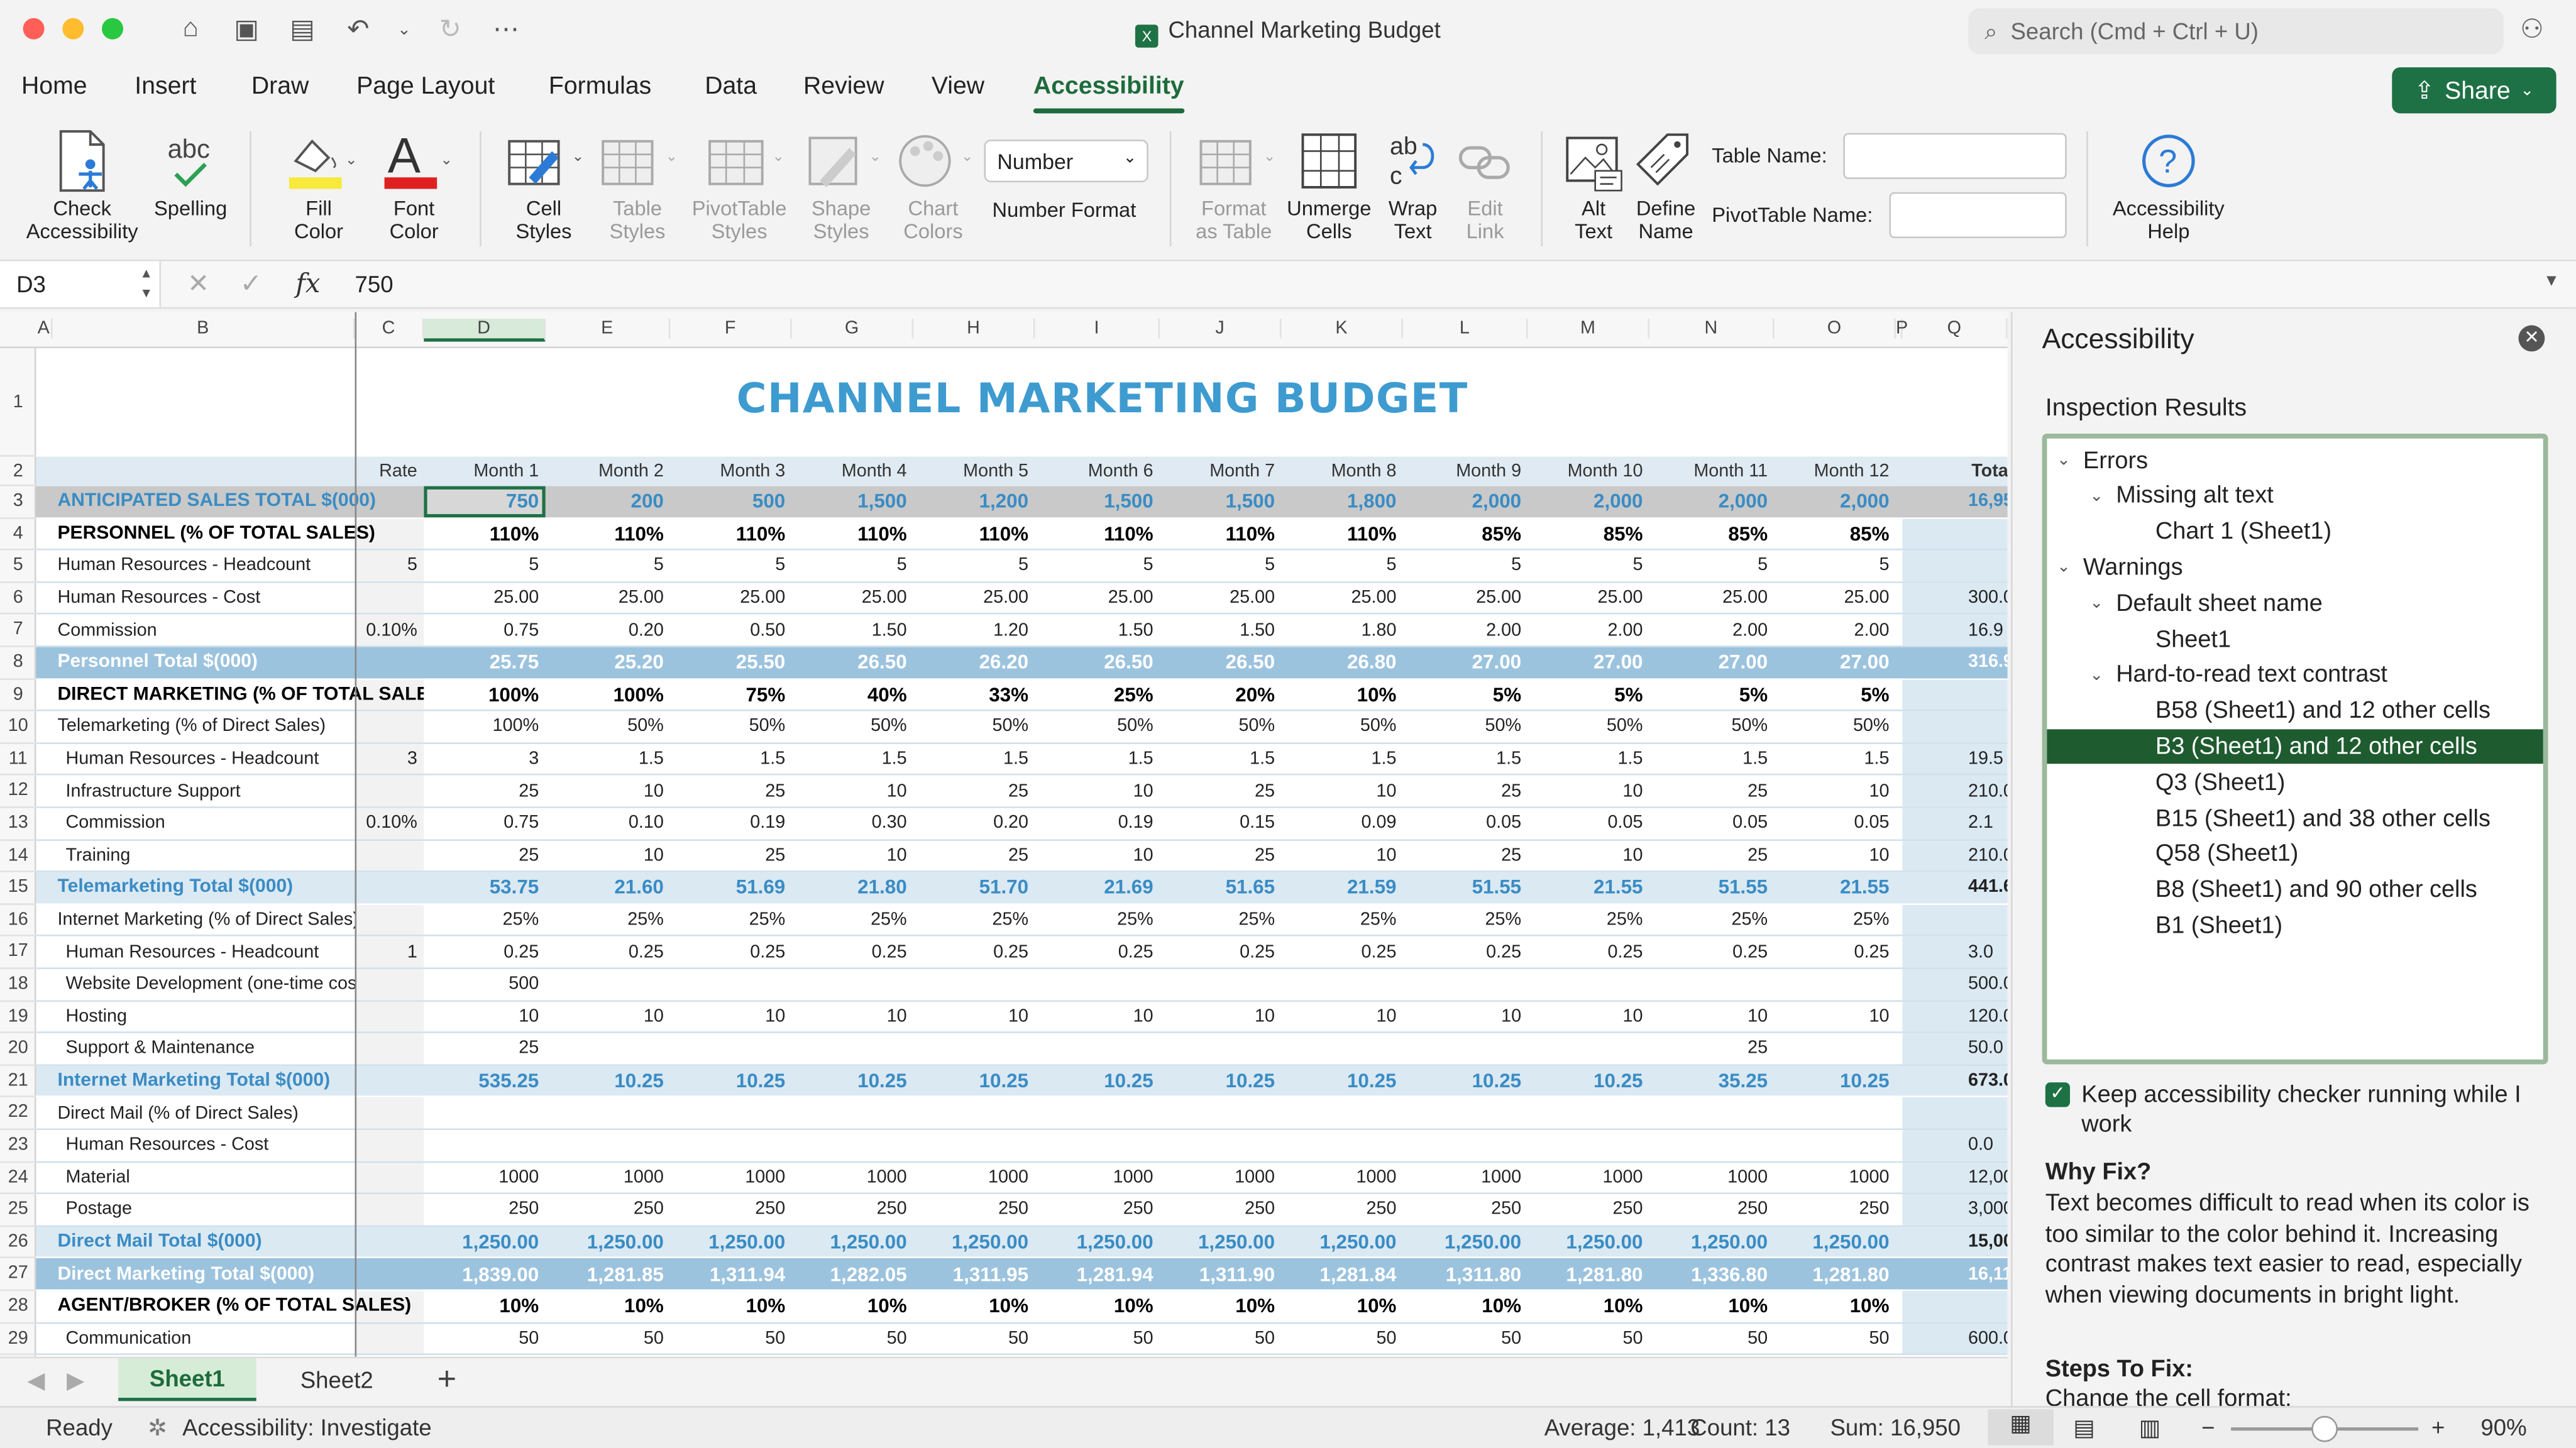 This screenshot has height=1448, width=2576. I want to click on tree-item: ⌄ Warnings, so click(2295, 568).